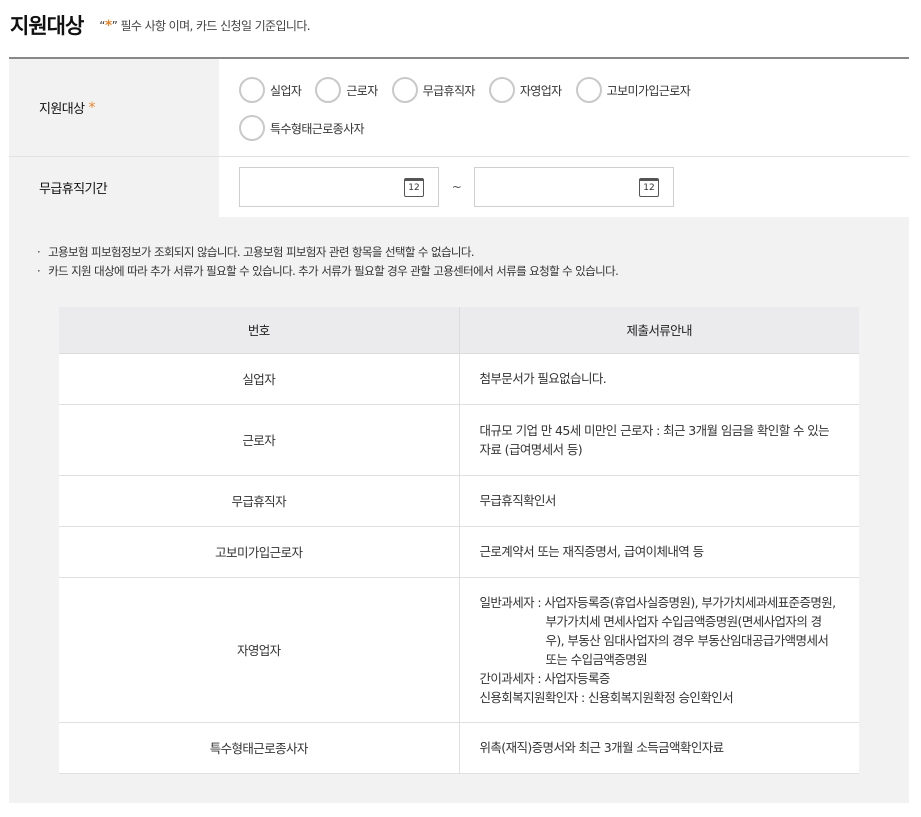 The image size is (921, 817). What do you see at coordinates (259, 650) in the screenshot?
I see `row-target-name: 자영업자` at bounding box center [259, 650].